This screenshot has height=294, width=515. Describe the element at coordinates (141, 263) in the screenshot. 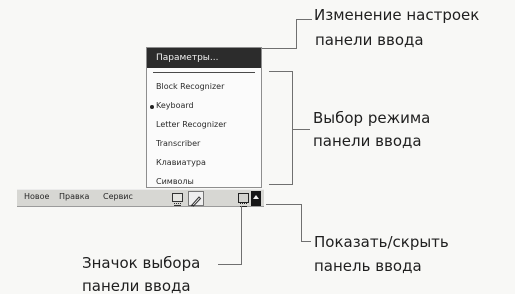

I see `label-icon-line1: Значок выбора` at that location.